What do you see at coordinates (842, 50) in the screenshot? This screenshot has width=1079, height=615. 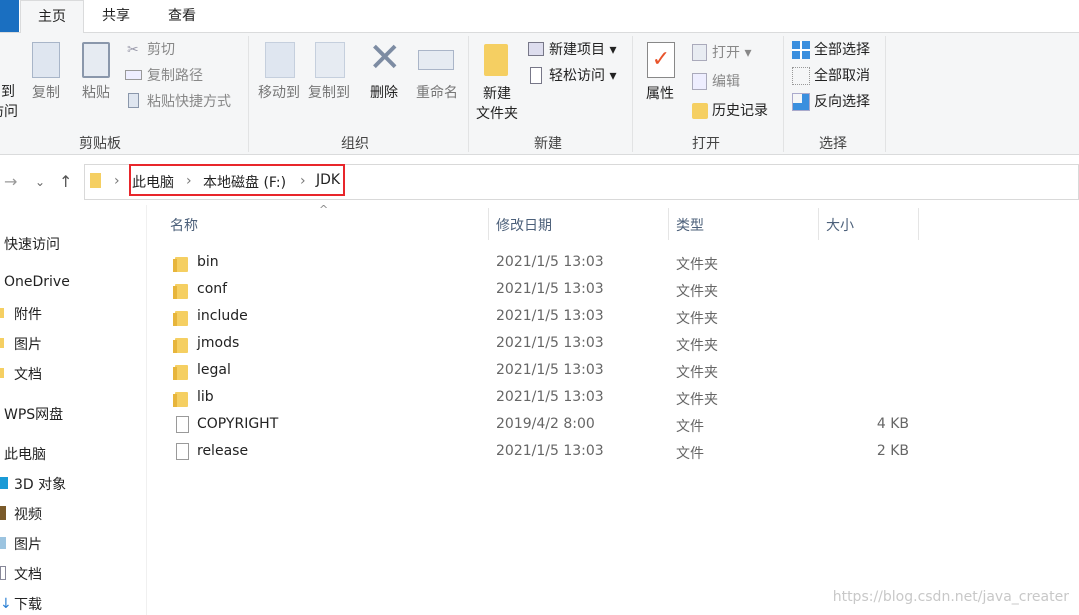 I see `select-all-button: 全部选择` at bounding box center [842, 50].